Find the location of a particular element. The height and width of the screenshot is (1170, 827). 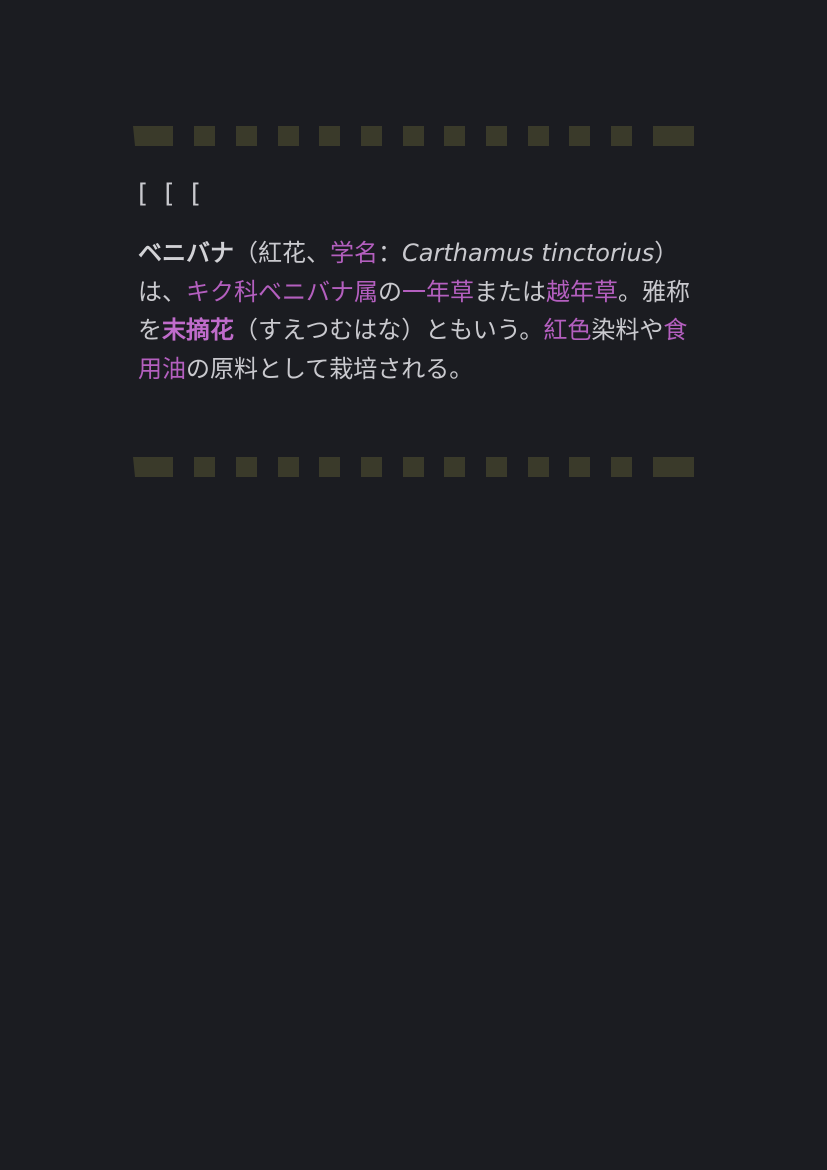

text-run: の原料として栽培される。 is located at coordinates (330, 368).